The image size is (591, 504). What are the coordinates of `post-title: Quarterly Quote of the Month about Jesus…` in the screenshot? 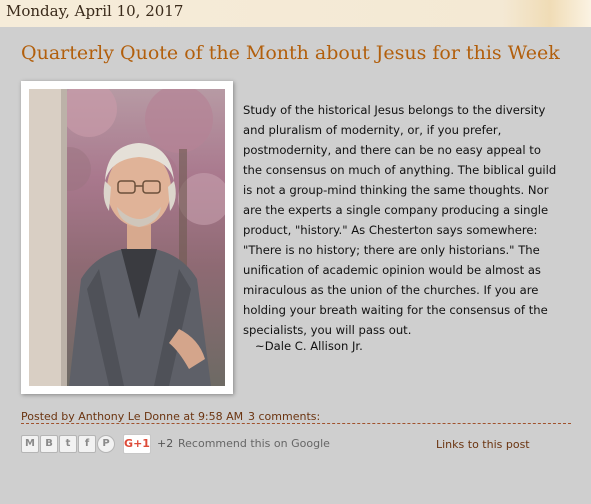 It's located at (290, 53).